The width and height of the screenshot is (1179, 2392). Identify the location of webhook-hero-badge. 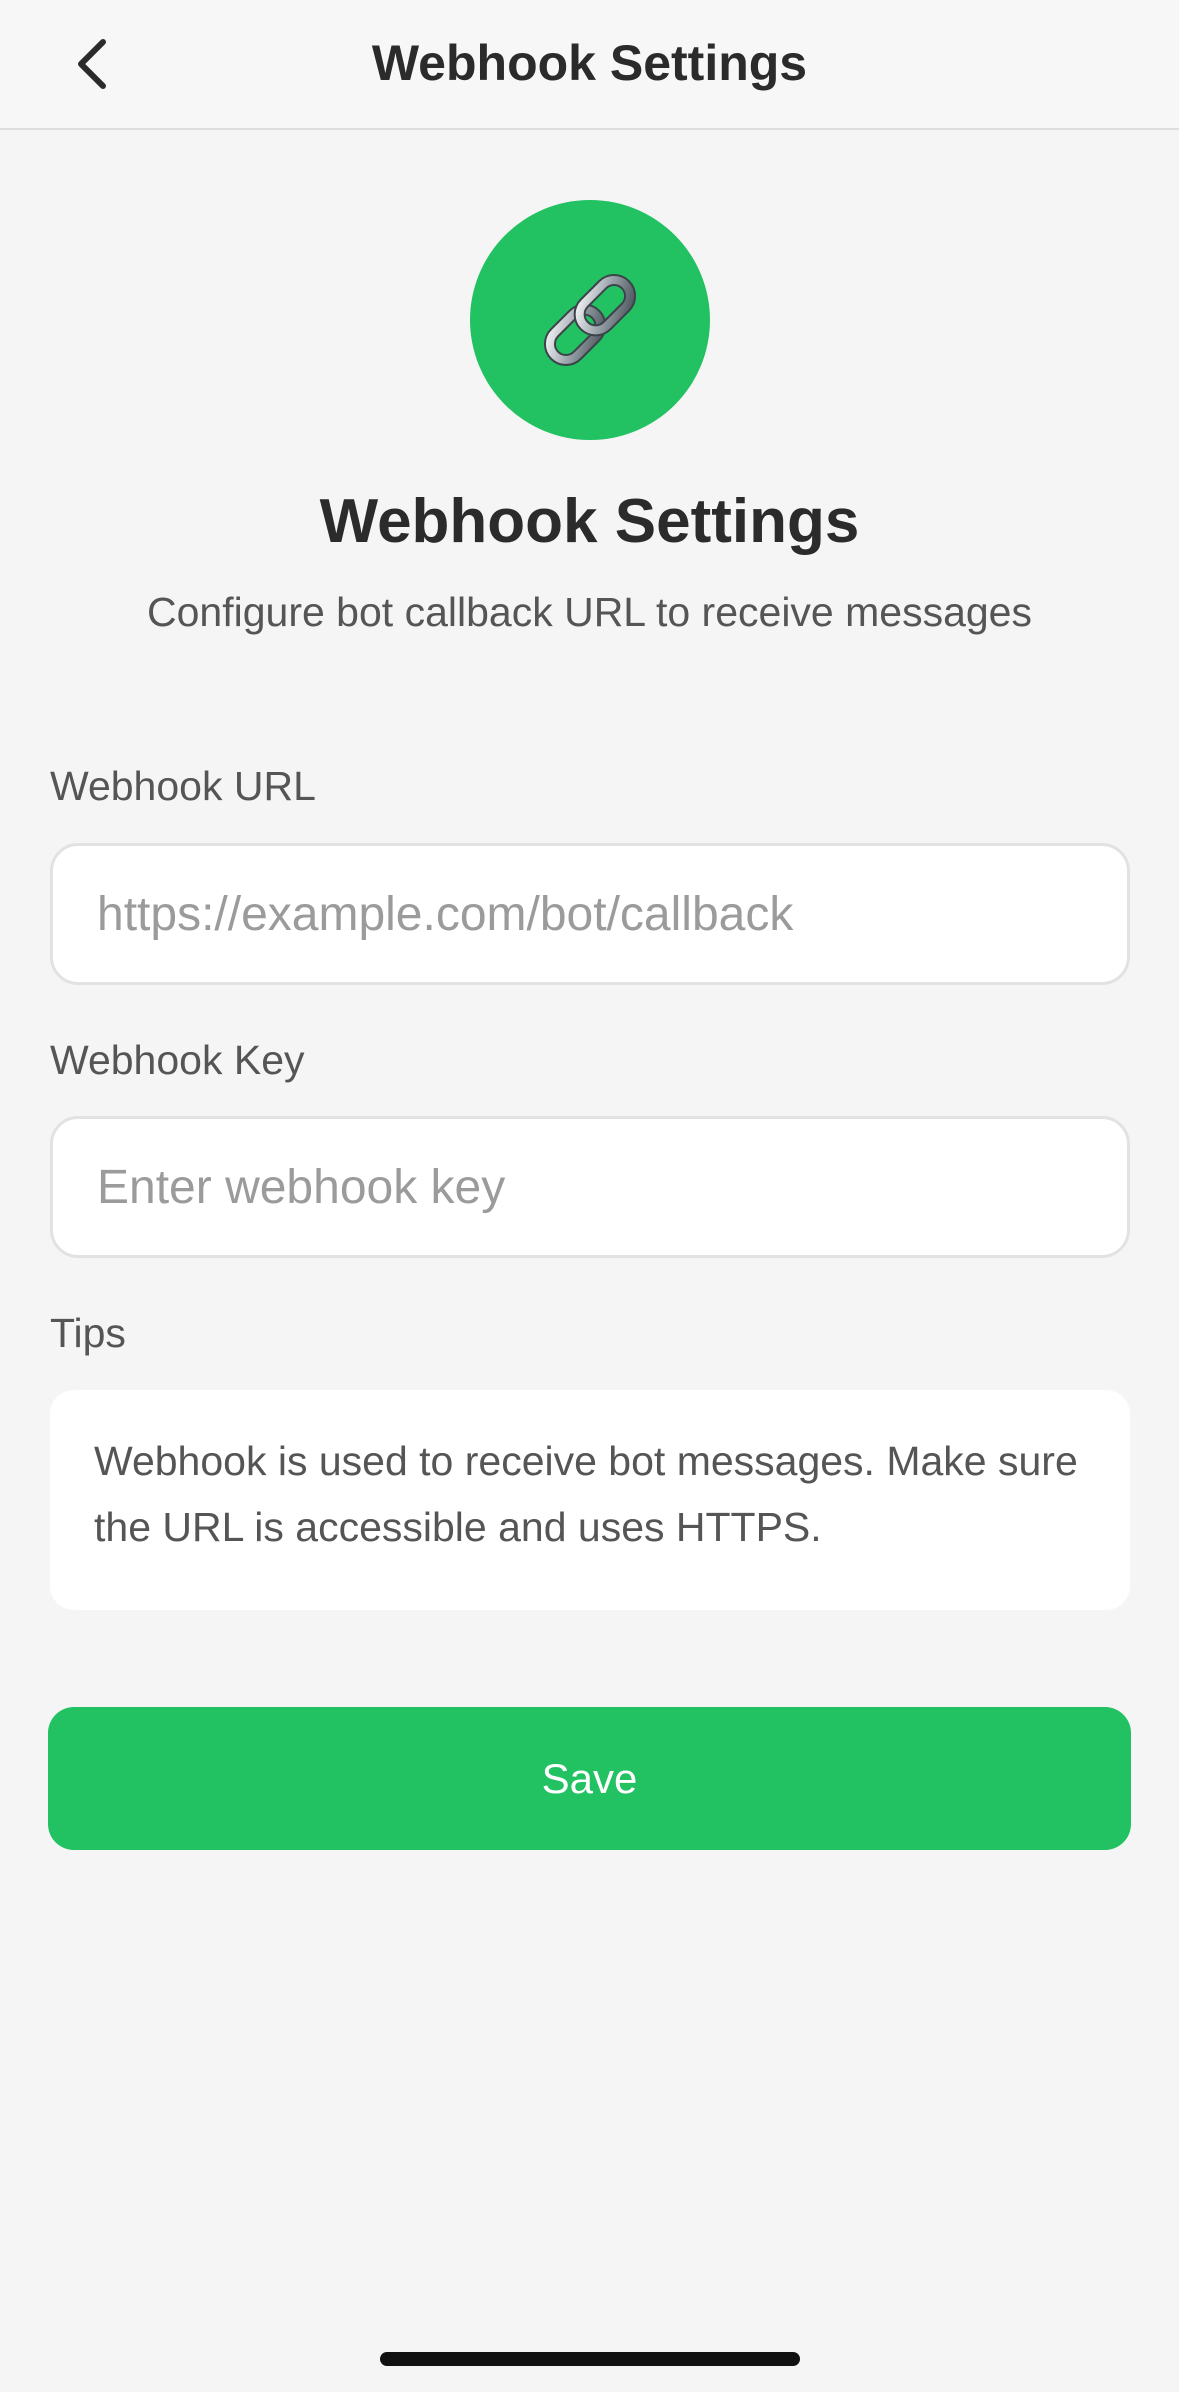
(590, 320).